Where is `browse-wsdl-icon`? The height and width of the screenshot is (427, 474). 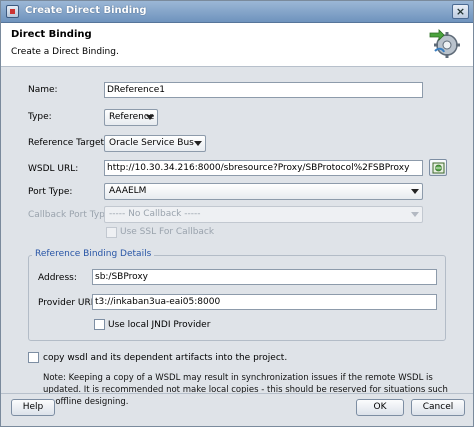
browse-wsdl-icon is located at coordinates (438, 168).